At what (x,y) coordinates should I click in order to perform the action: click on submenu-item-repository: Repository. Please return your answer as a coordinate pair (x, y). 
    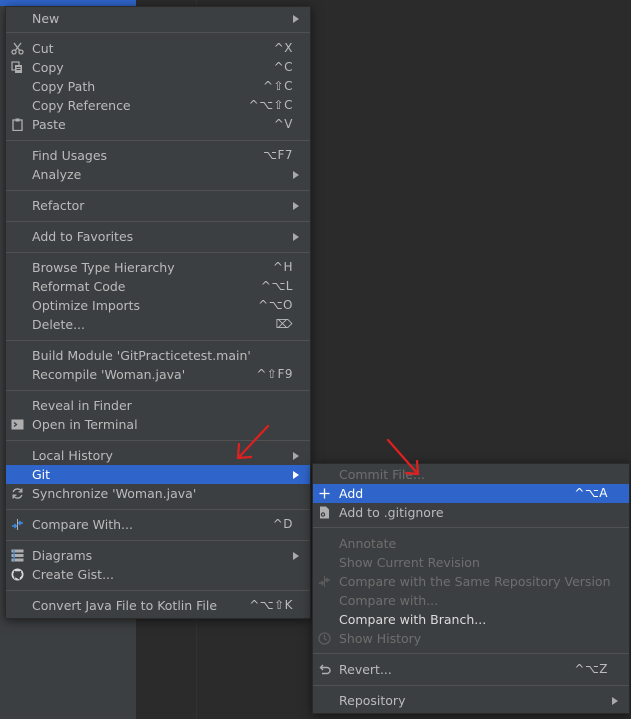
    Looking at the image, I should click on (471, 700).